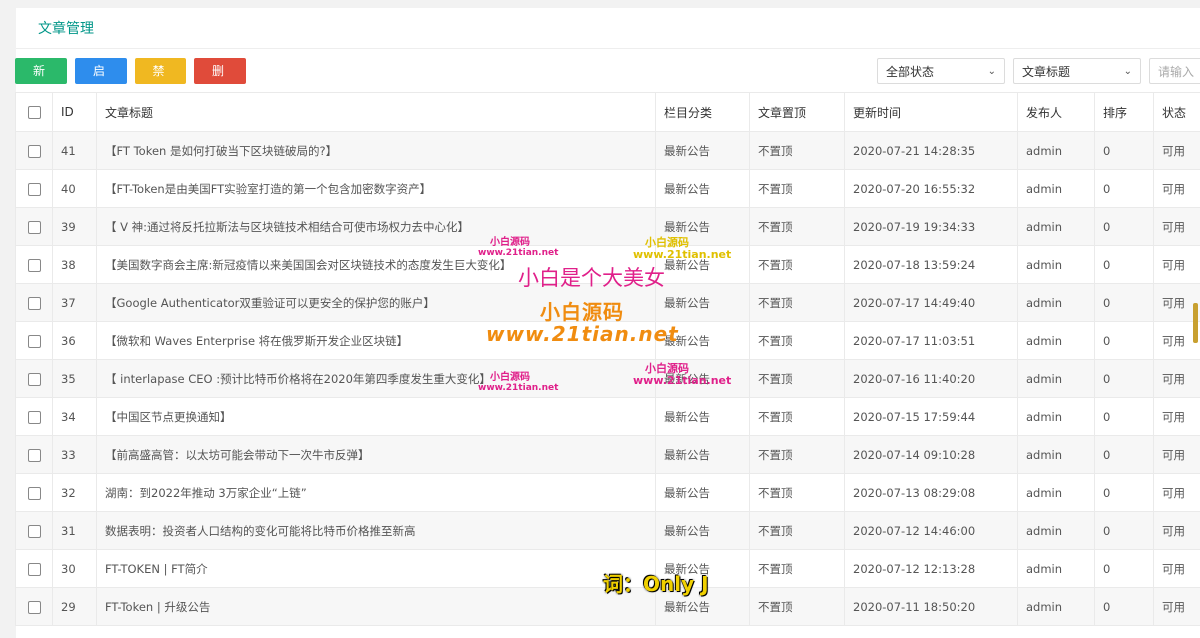 Image resolution: width=1200 pixels, height=638 pixels. I want to click on cell-title: 【微软和 Waves Enterprise 将在俄罗斯开发企业区块链】, so click(376, 341).